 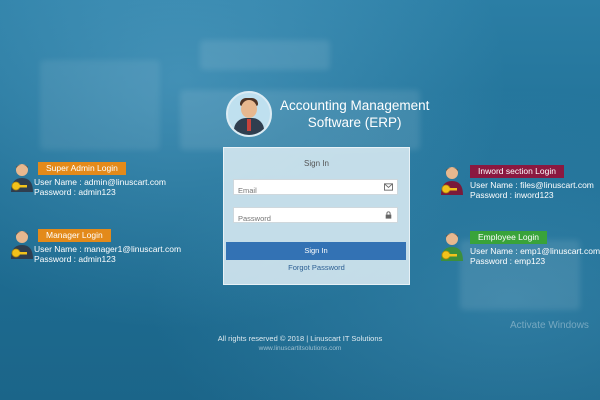 I want to click on website-link: www.linuscartitsolutions.com, so click(x=300, y=348).